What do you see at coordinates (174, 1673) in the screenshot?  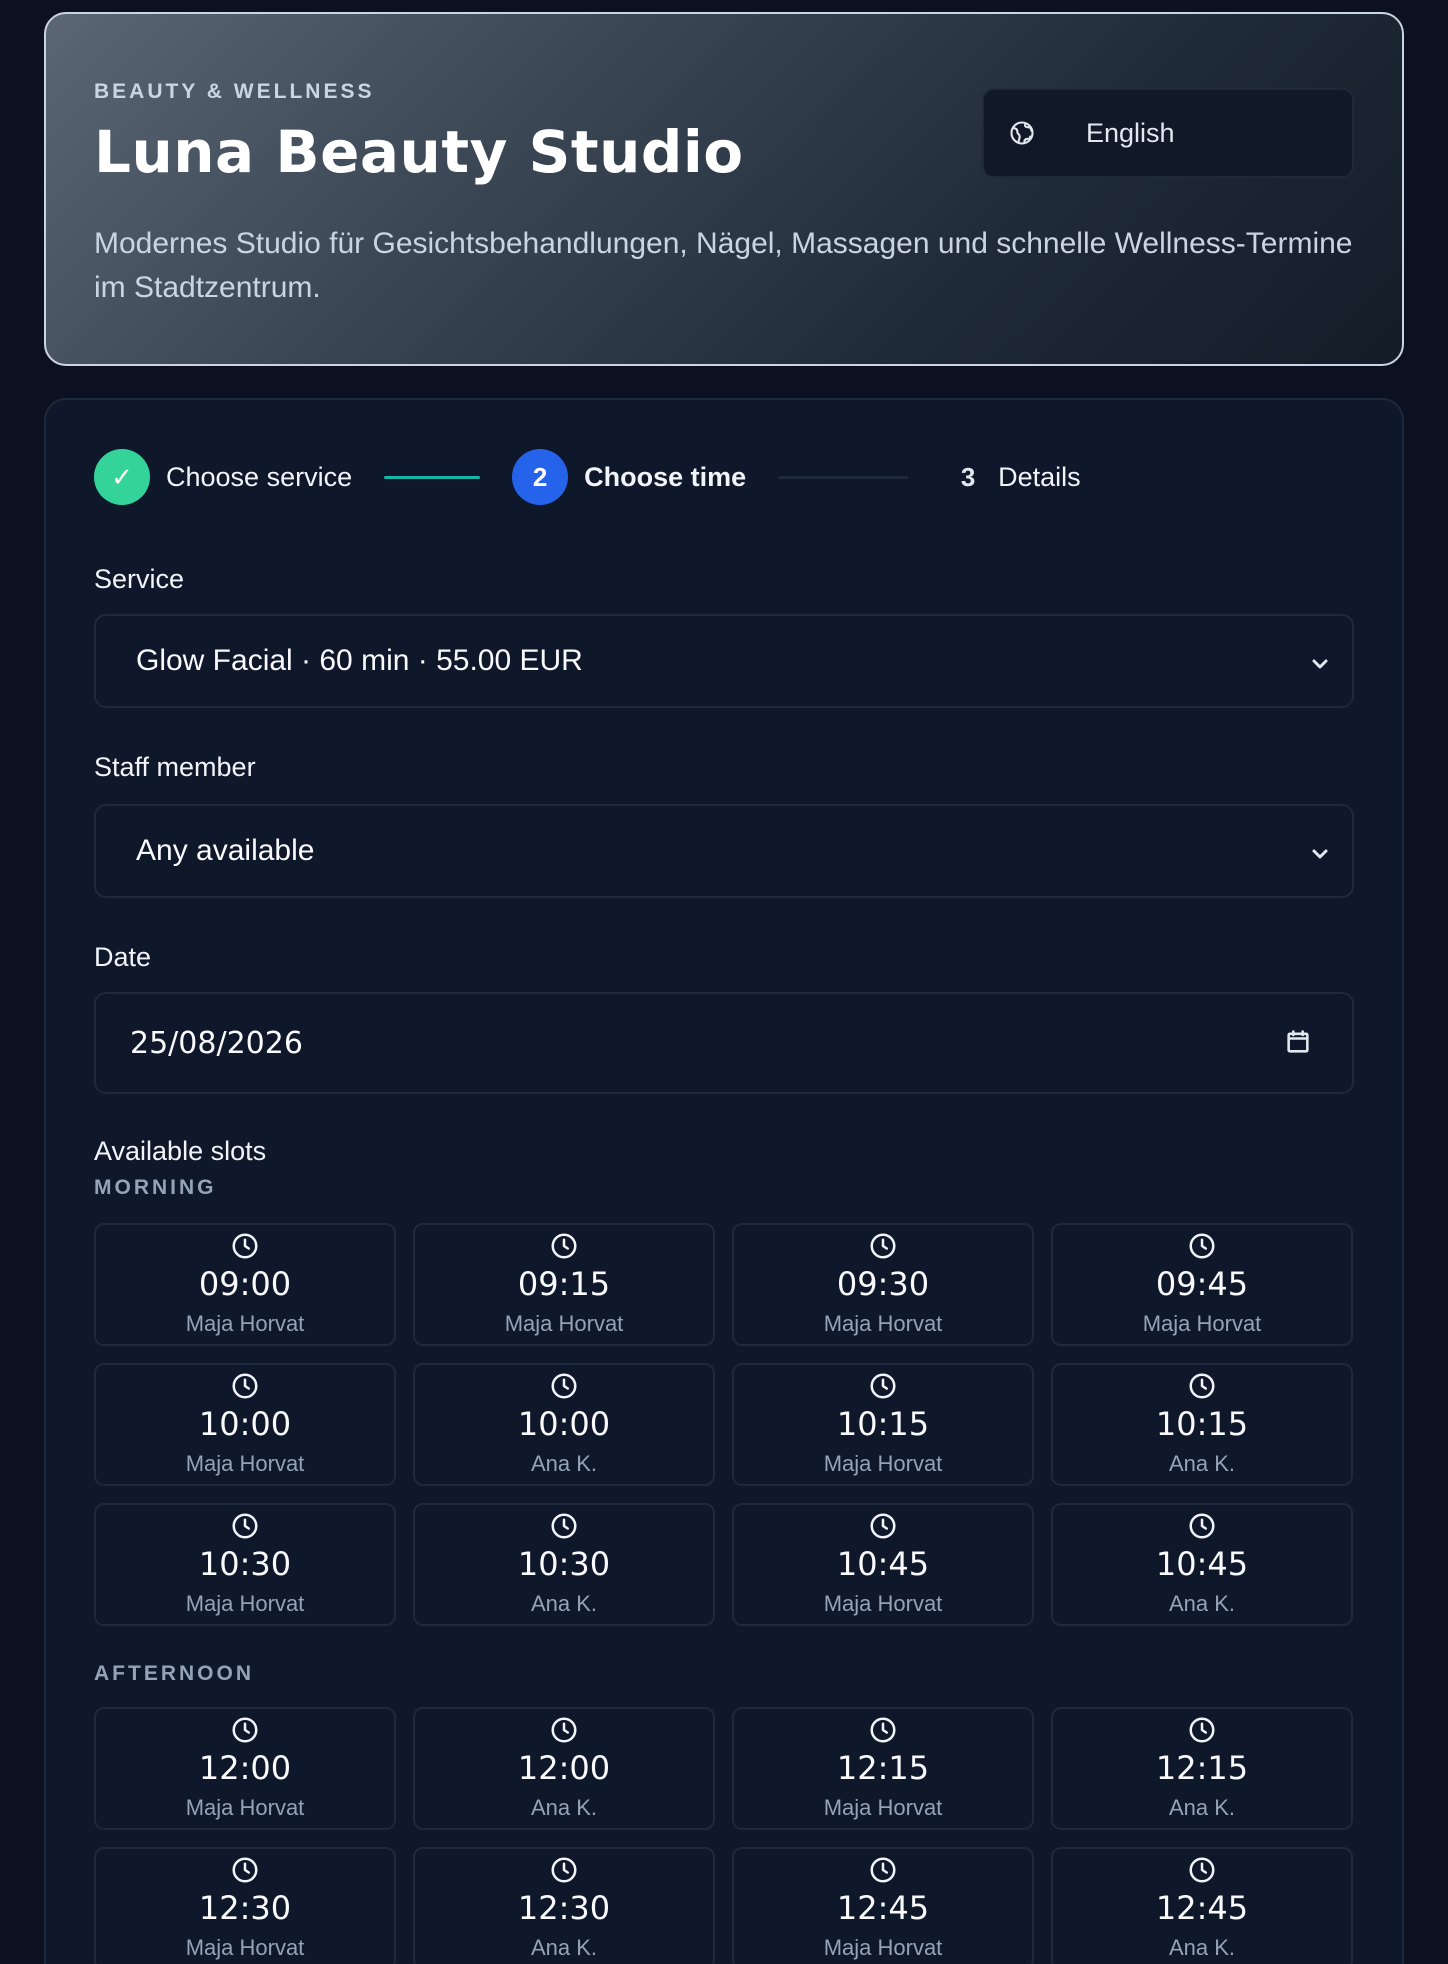 I see `afternoon-section-label: AFTERNOON` at bounding box center [174, 1673].